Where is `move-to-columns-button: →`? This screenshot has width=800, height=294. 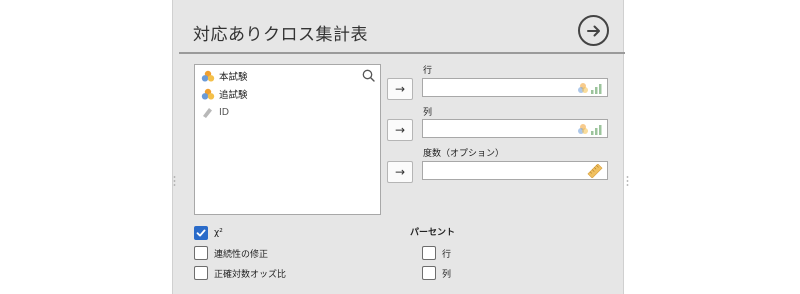 move-to-columns-button: → is located at coordinates (400, 130).